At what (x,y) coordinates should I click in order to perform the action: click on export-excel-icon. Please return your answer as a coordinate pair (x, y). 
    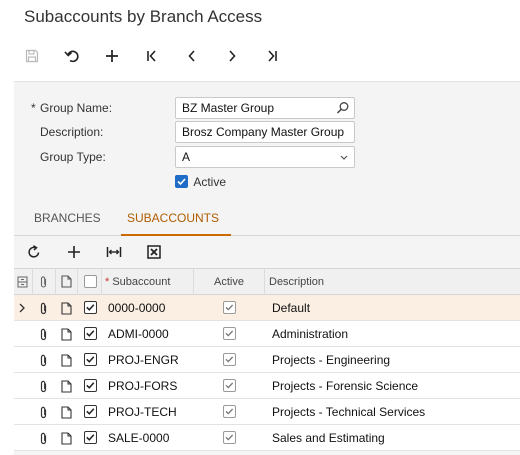
    Looking at the image, I should click on (154, 252).